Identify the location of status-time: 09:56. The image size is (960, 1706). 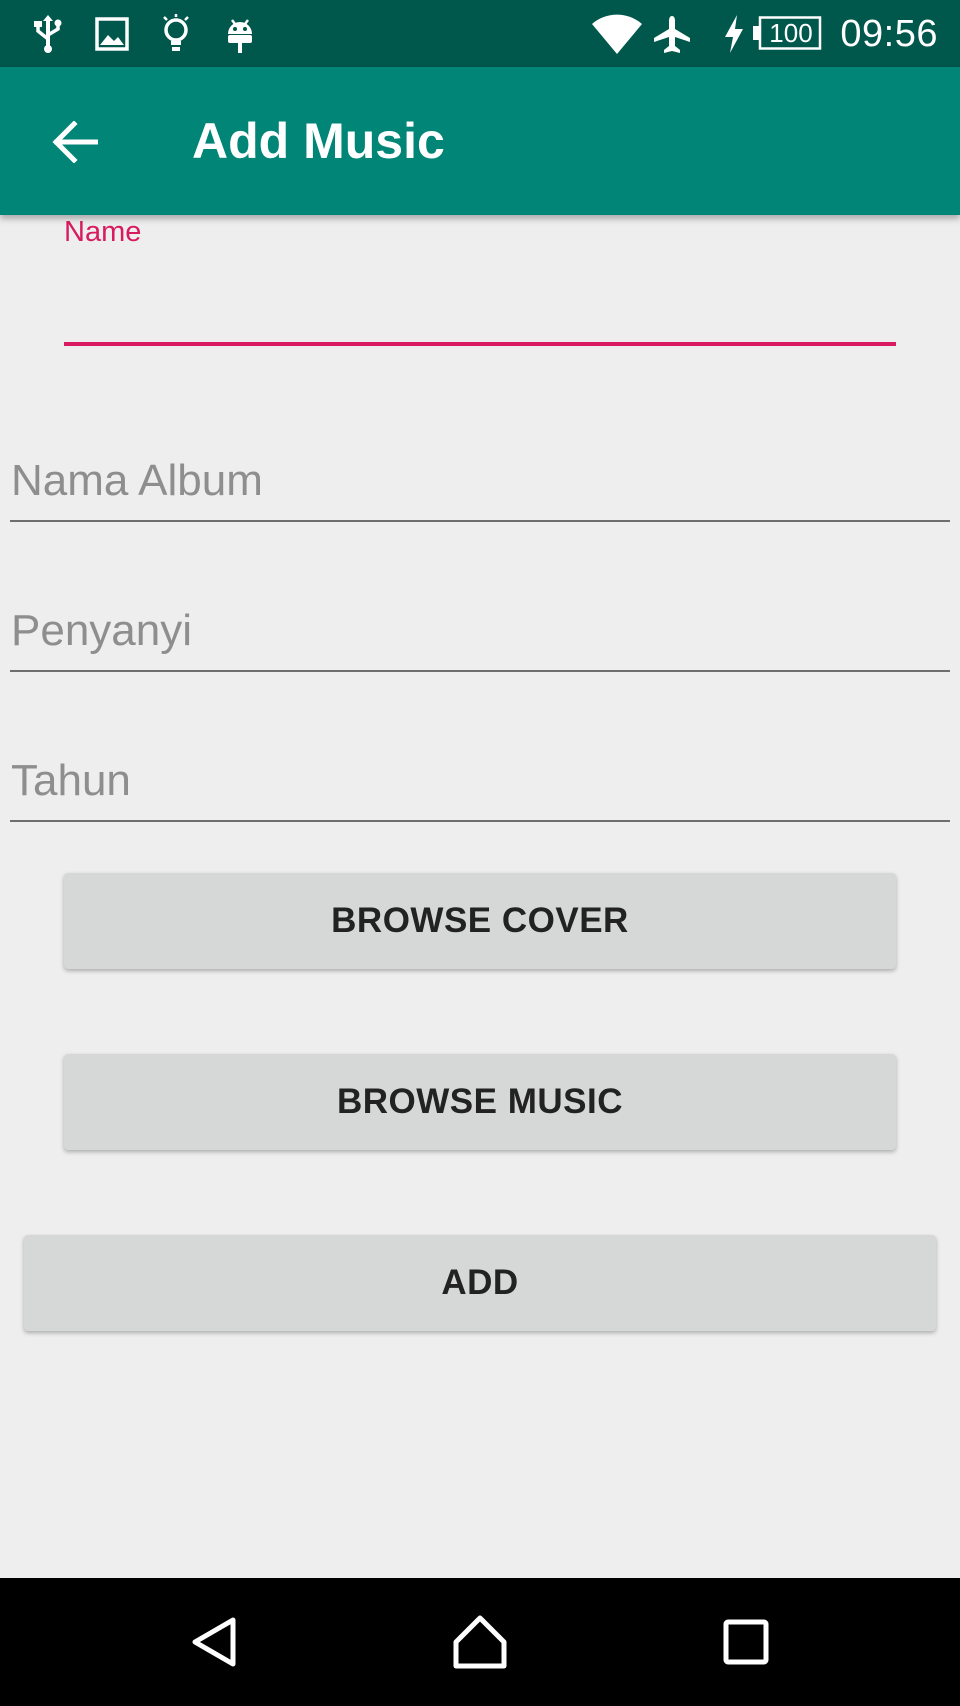
(889, 34).